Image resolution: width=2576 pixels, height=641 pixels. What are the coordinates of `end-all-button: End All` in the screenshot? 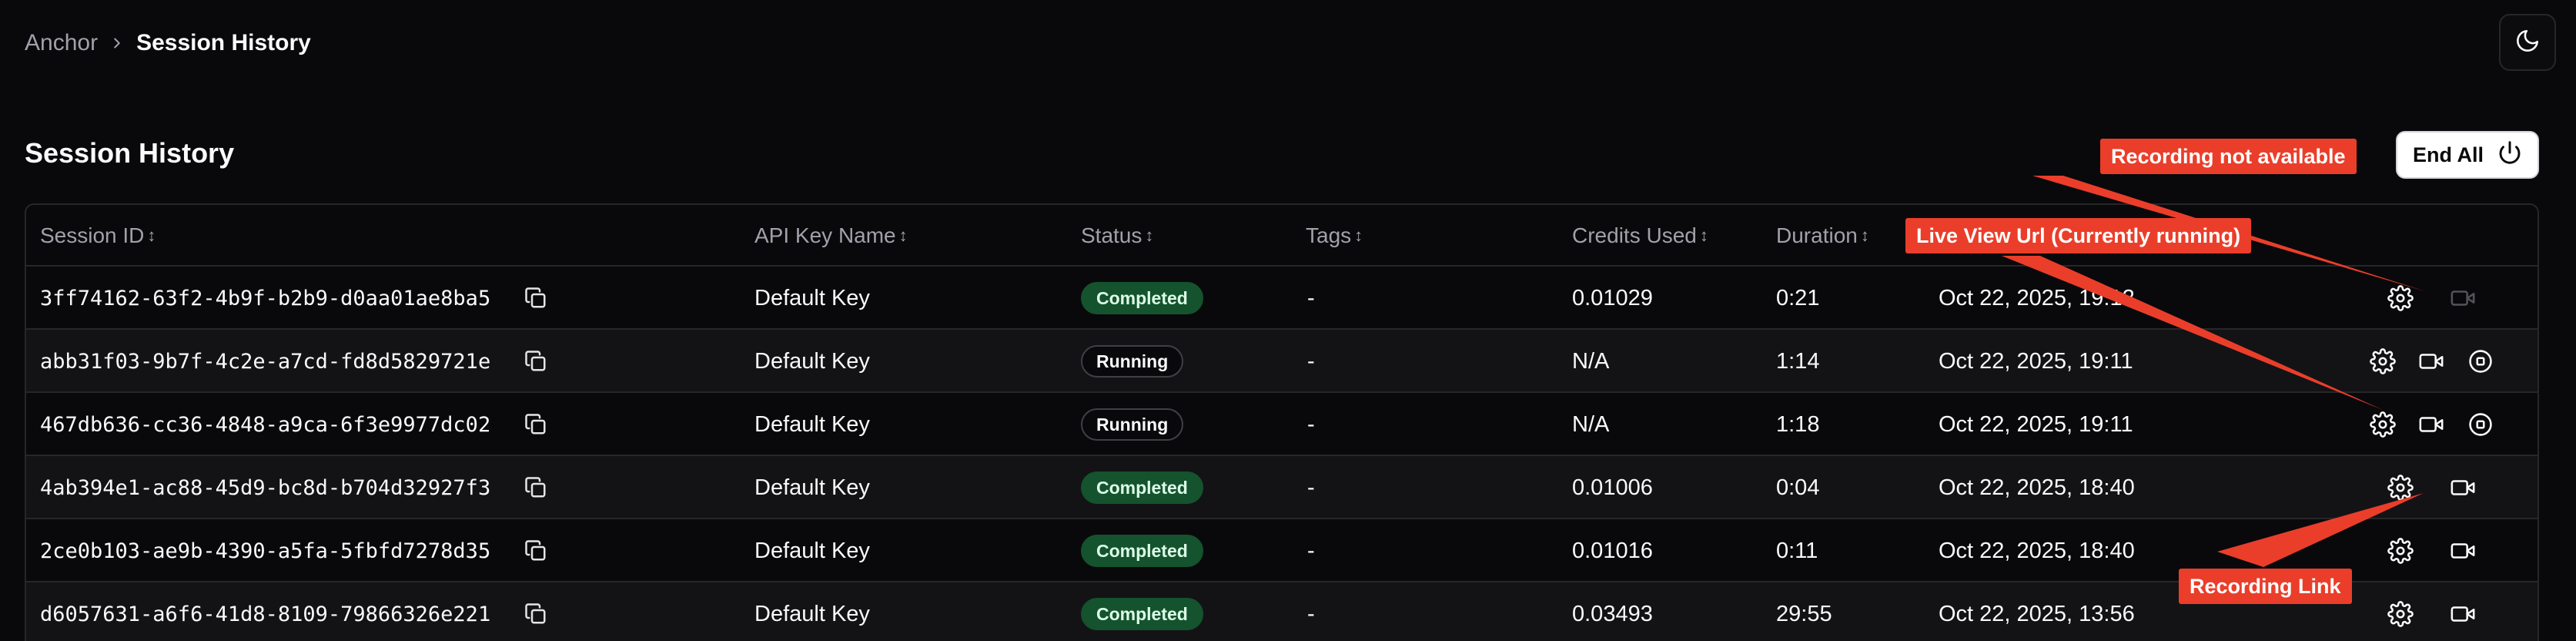 It's located at (2468, 155).